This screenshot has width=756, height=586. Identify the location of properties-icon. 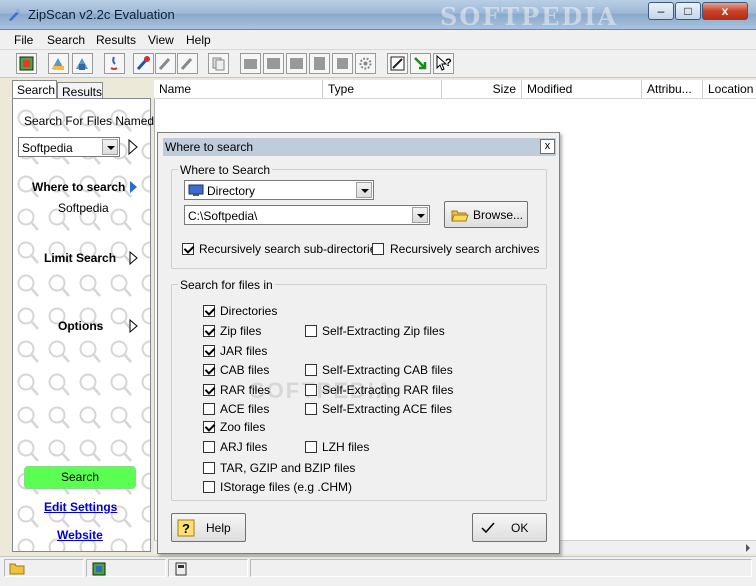
(342, 63).